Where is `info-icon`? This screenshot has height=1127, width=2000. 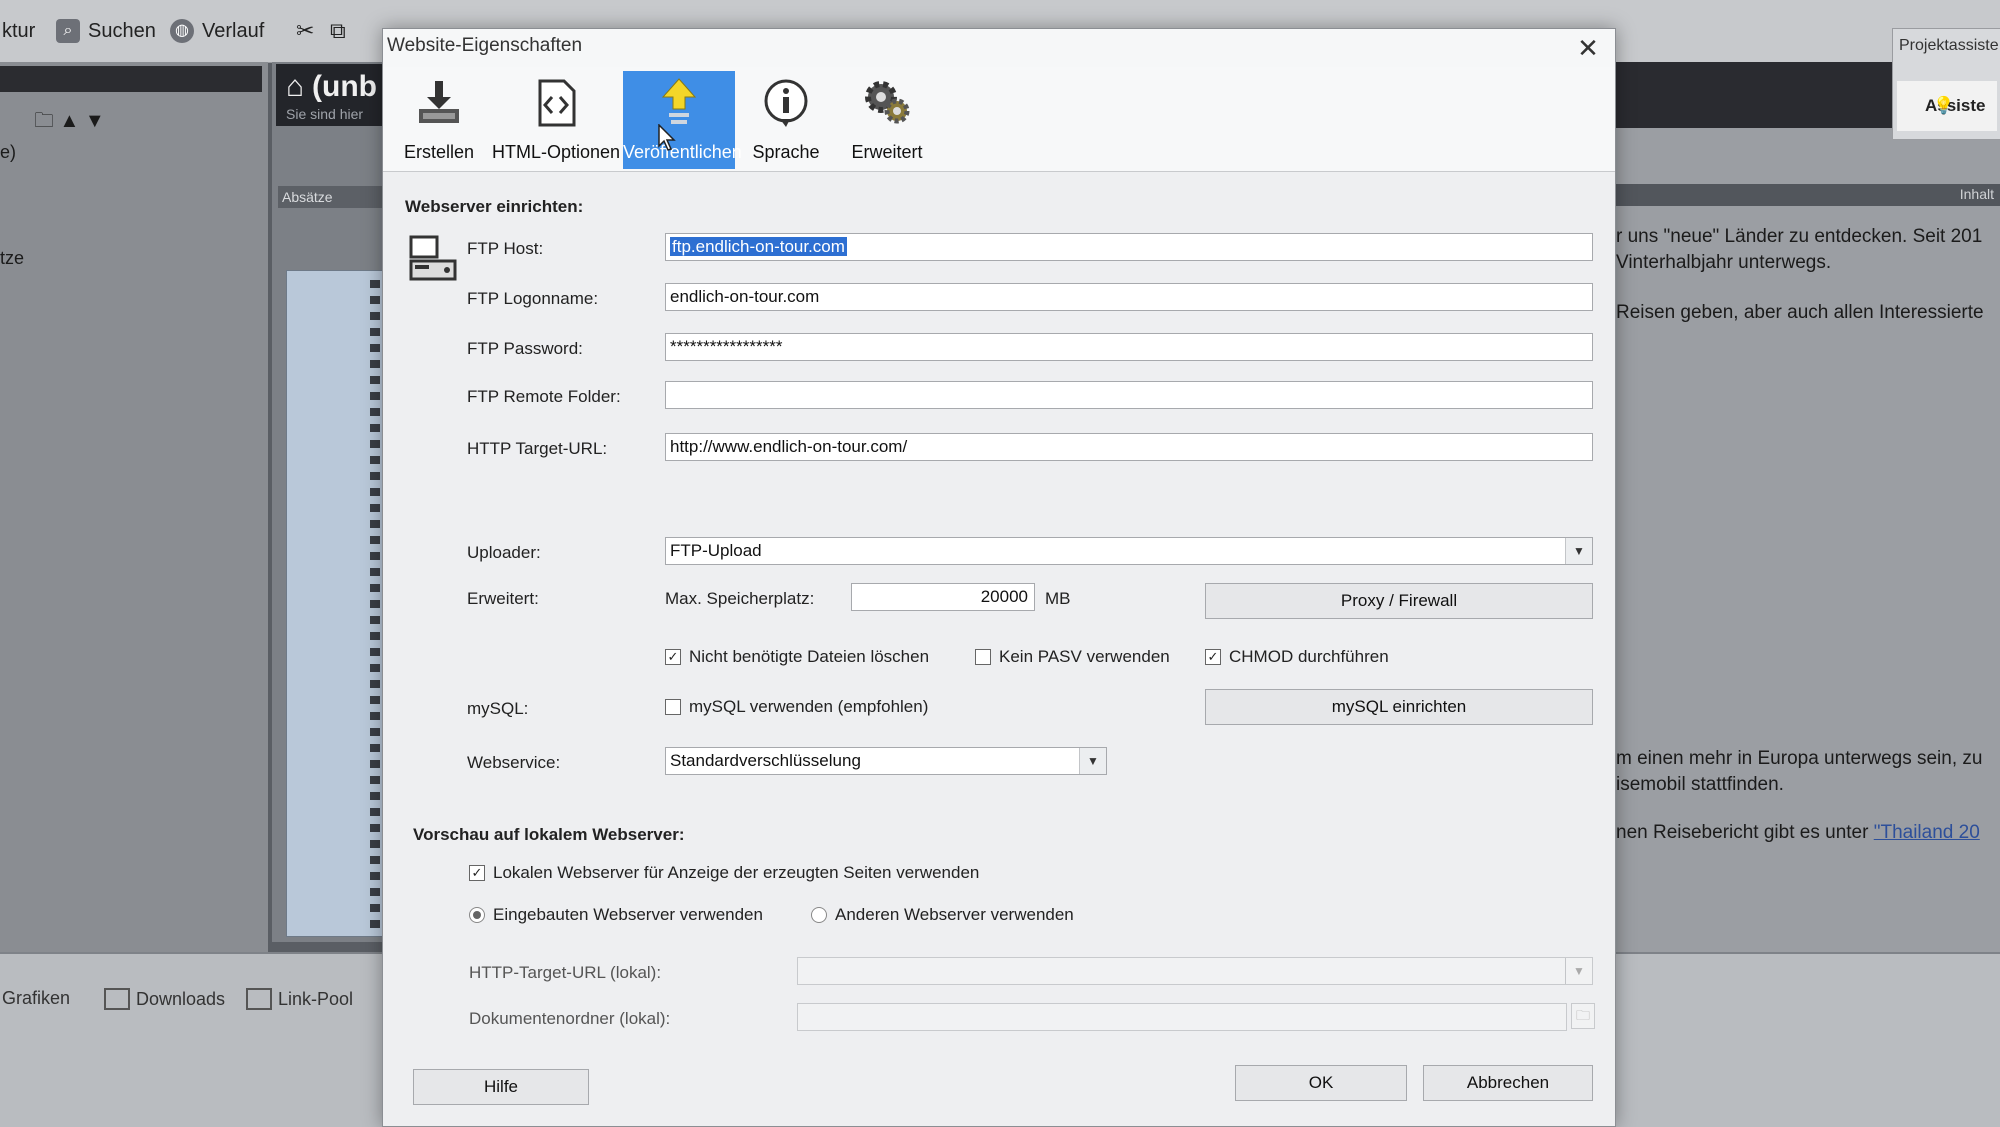 info-icon is located at coordinates (786, 103).